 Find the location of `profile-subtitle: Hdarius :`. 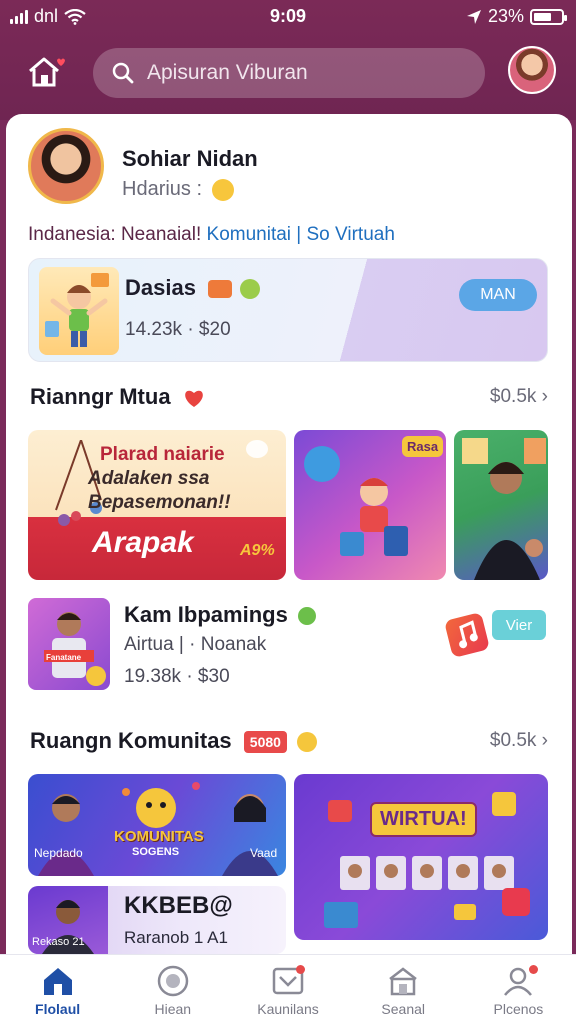

profile-subtitle: Hdarius : is located at coordinates (178, 189).